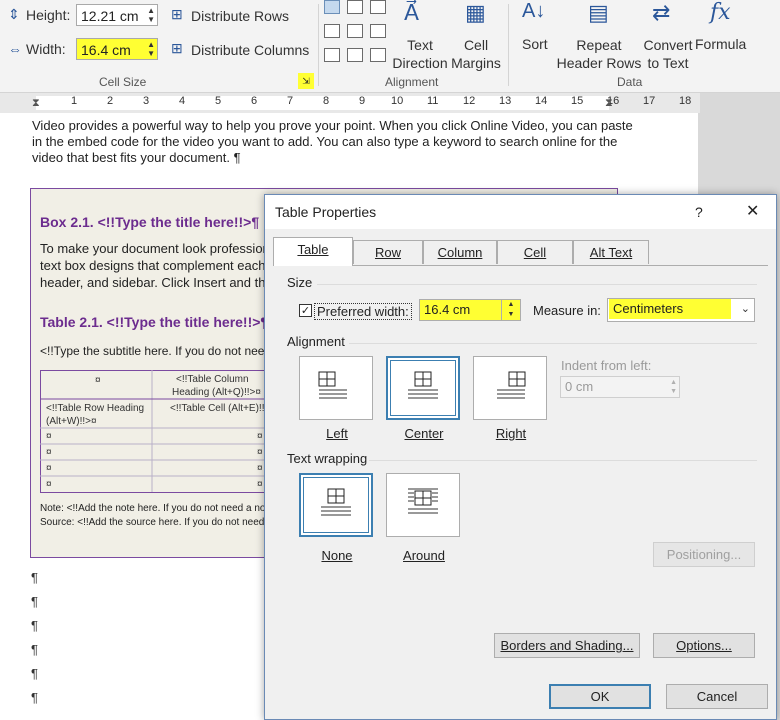 The height and width of the screenshot is (720, 780). Describe the element at coordinates (14, 14) in the screenshot. I see `height-icon: ⇕` at that location.